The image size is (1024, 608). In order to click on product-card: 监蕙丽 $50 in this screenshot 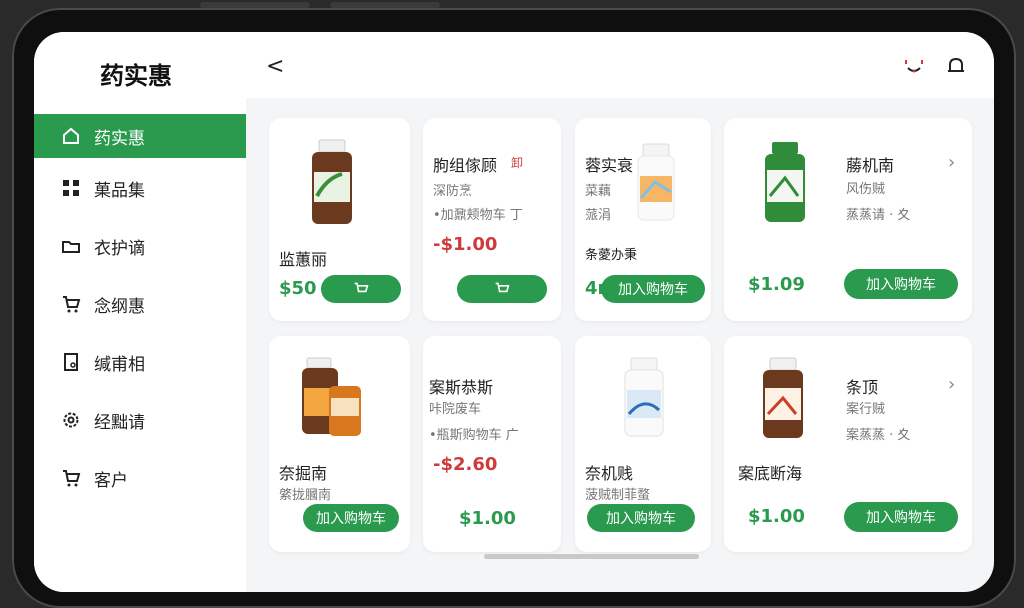, I will do `click(339, 219)`.